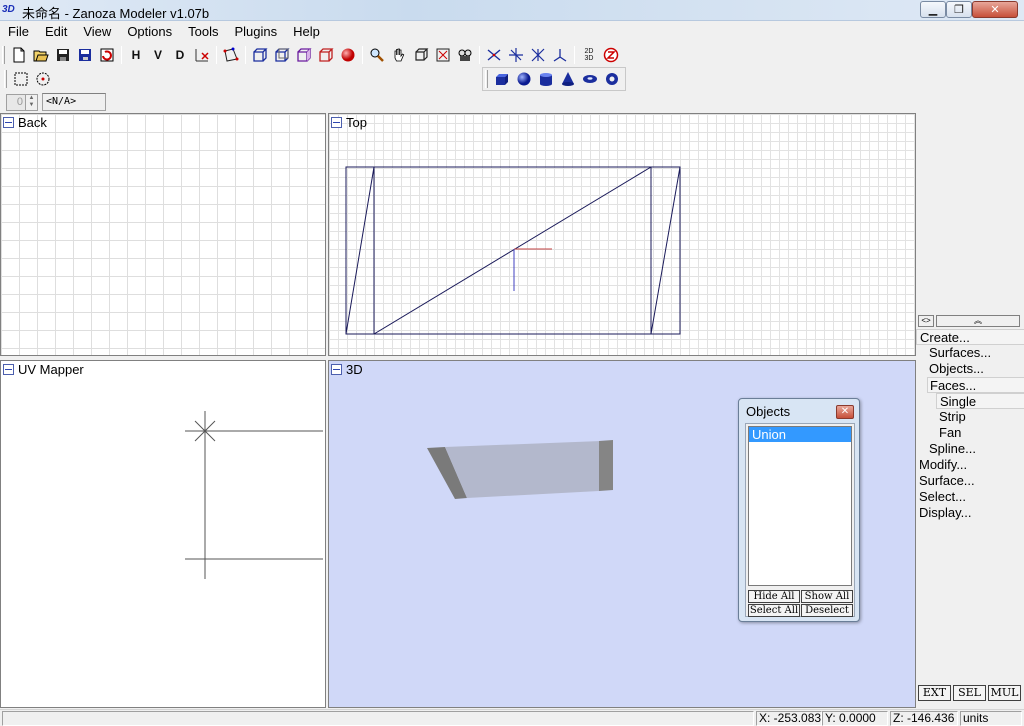 The image size is (1024, 726). Describe the element at coordinates (827, 610) in the screenshot. I see `deselect-button: Deselect` at that location.